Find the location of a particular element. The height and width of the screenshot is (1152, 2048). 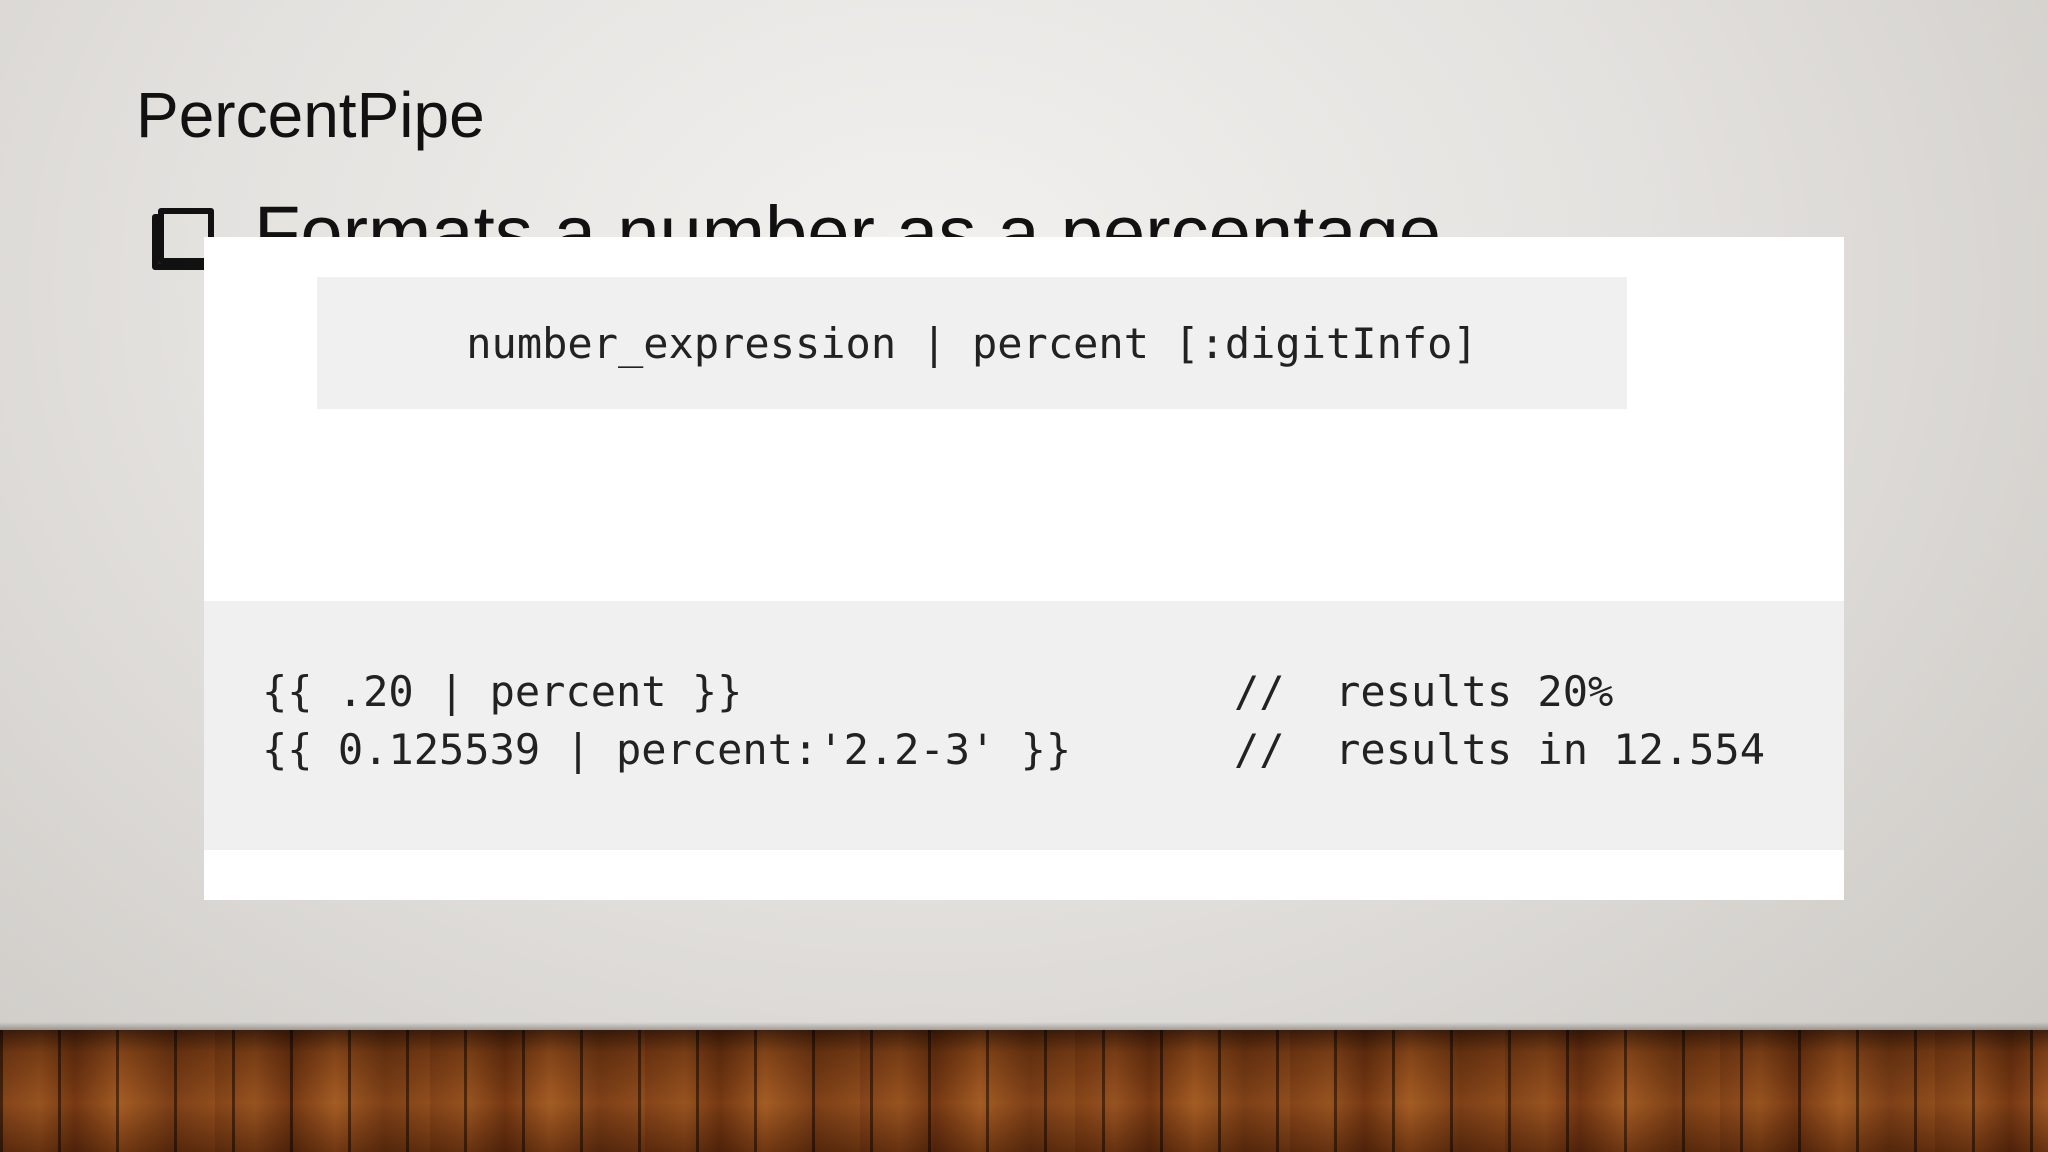

syntax-text: number_expression | percent [:digitInfo] is located at coordinates (972, 343).